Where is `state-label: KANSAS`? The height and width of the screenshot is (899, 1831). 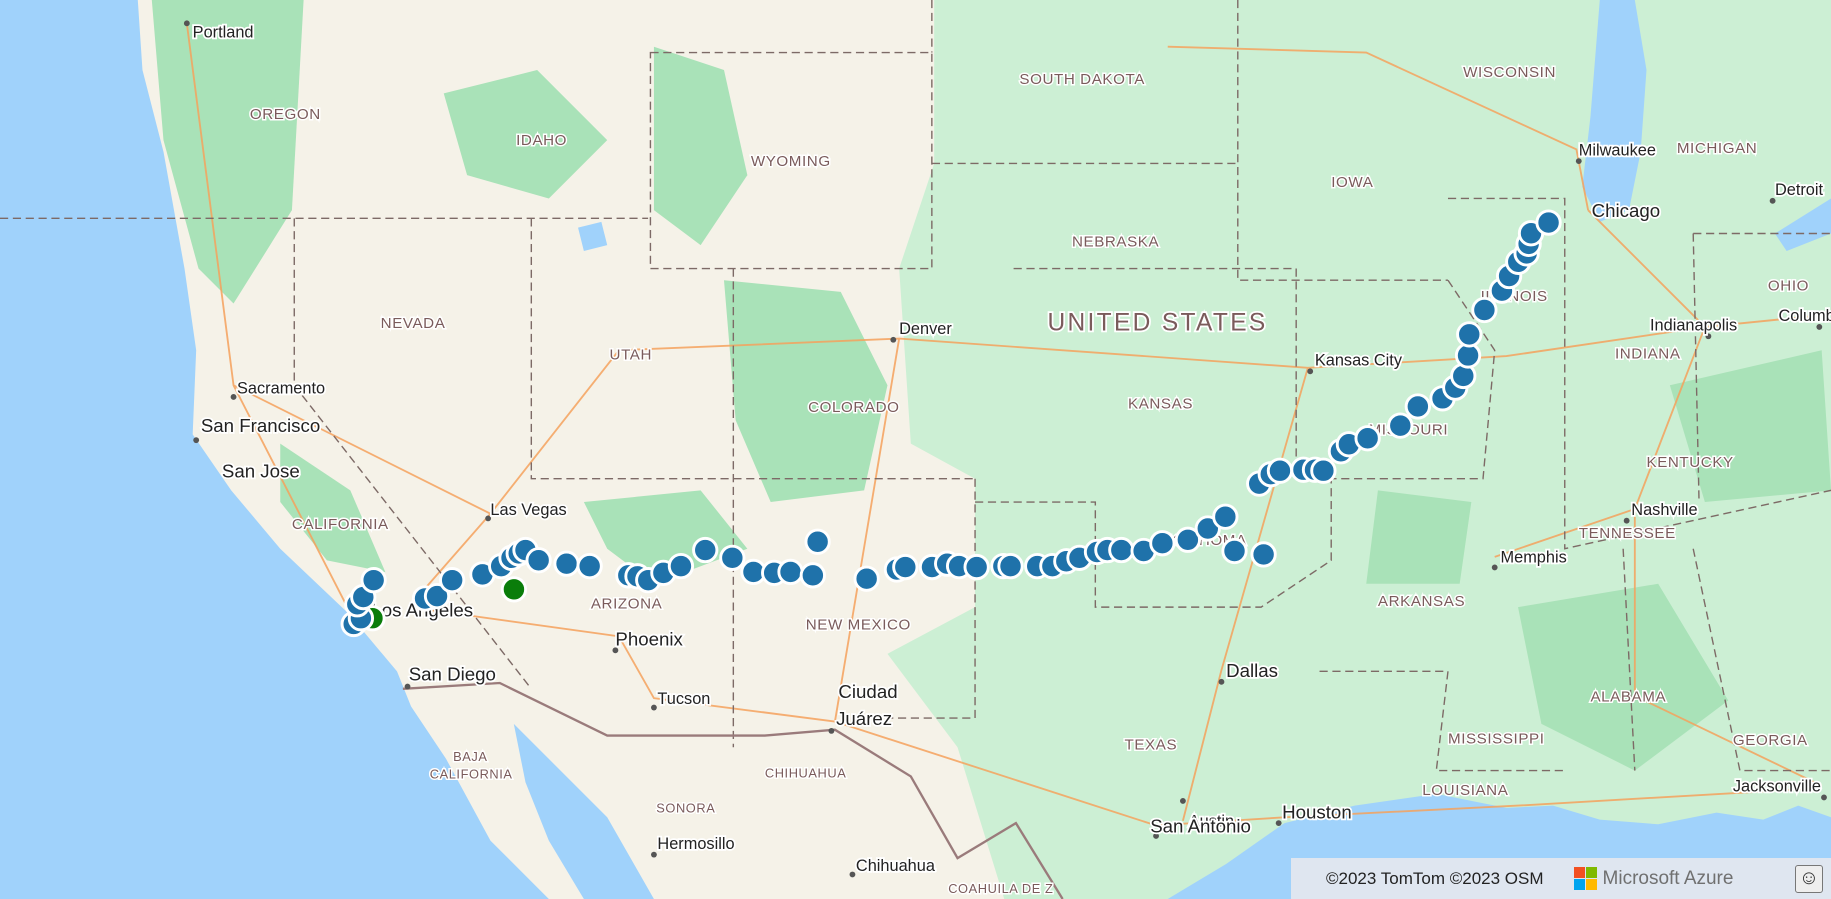 state-label: KANSAS is located at coordinates (1160, 404).